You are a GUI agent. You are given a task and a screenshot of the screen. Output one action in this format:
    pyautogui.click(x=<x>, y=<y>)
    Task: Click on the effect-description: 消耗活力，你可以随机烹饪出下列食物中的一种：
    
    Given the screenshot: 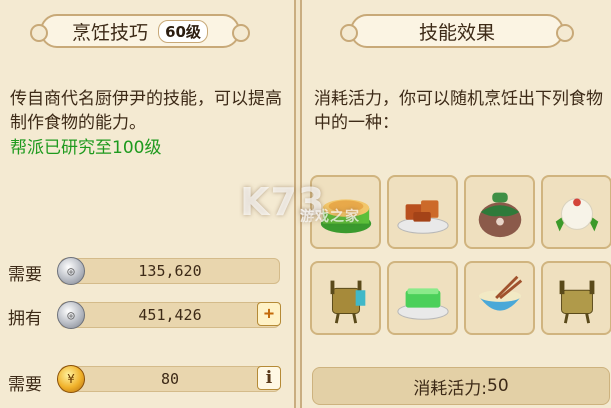 What is the action you would take?
    pyautogui.click(x=458, y=111)
    